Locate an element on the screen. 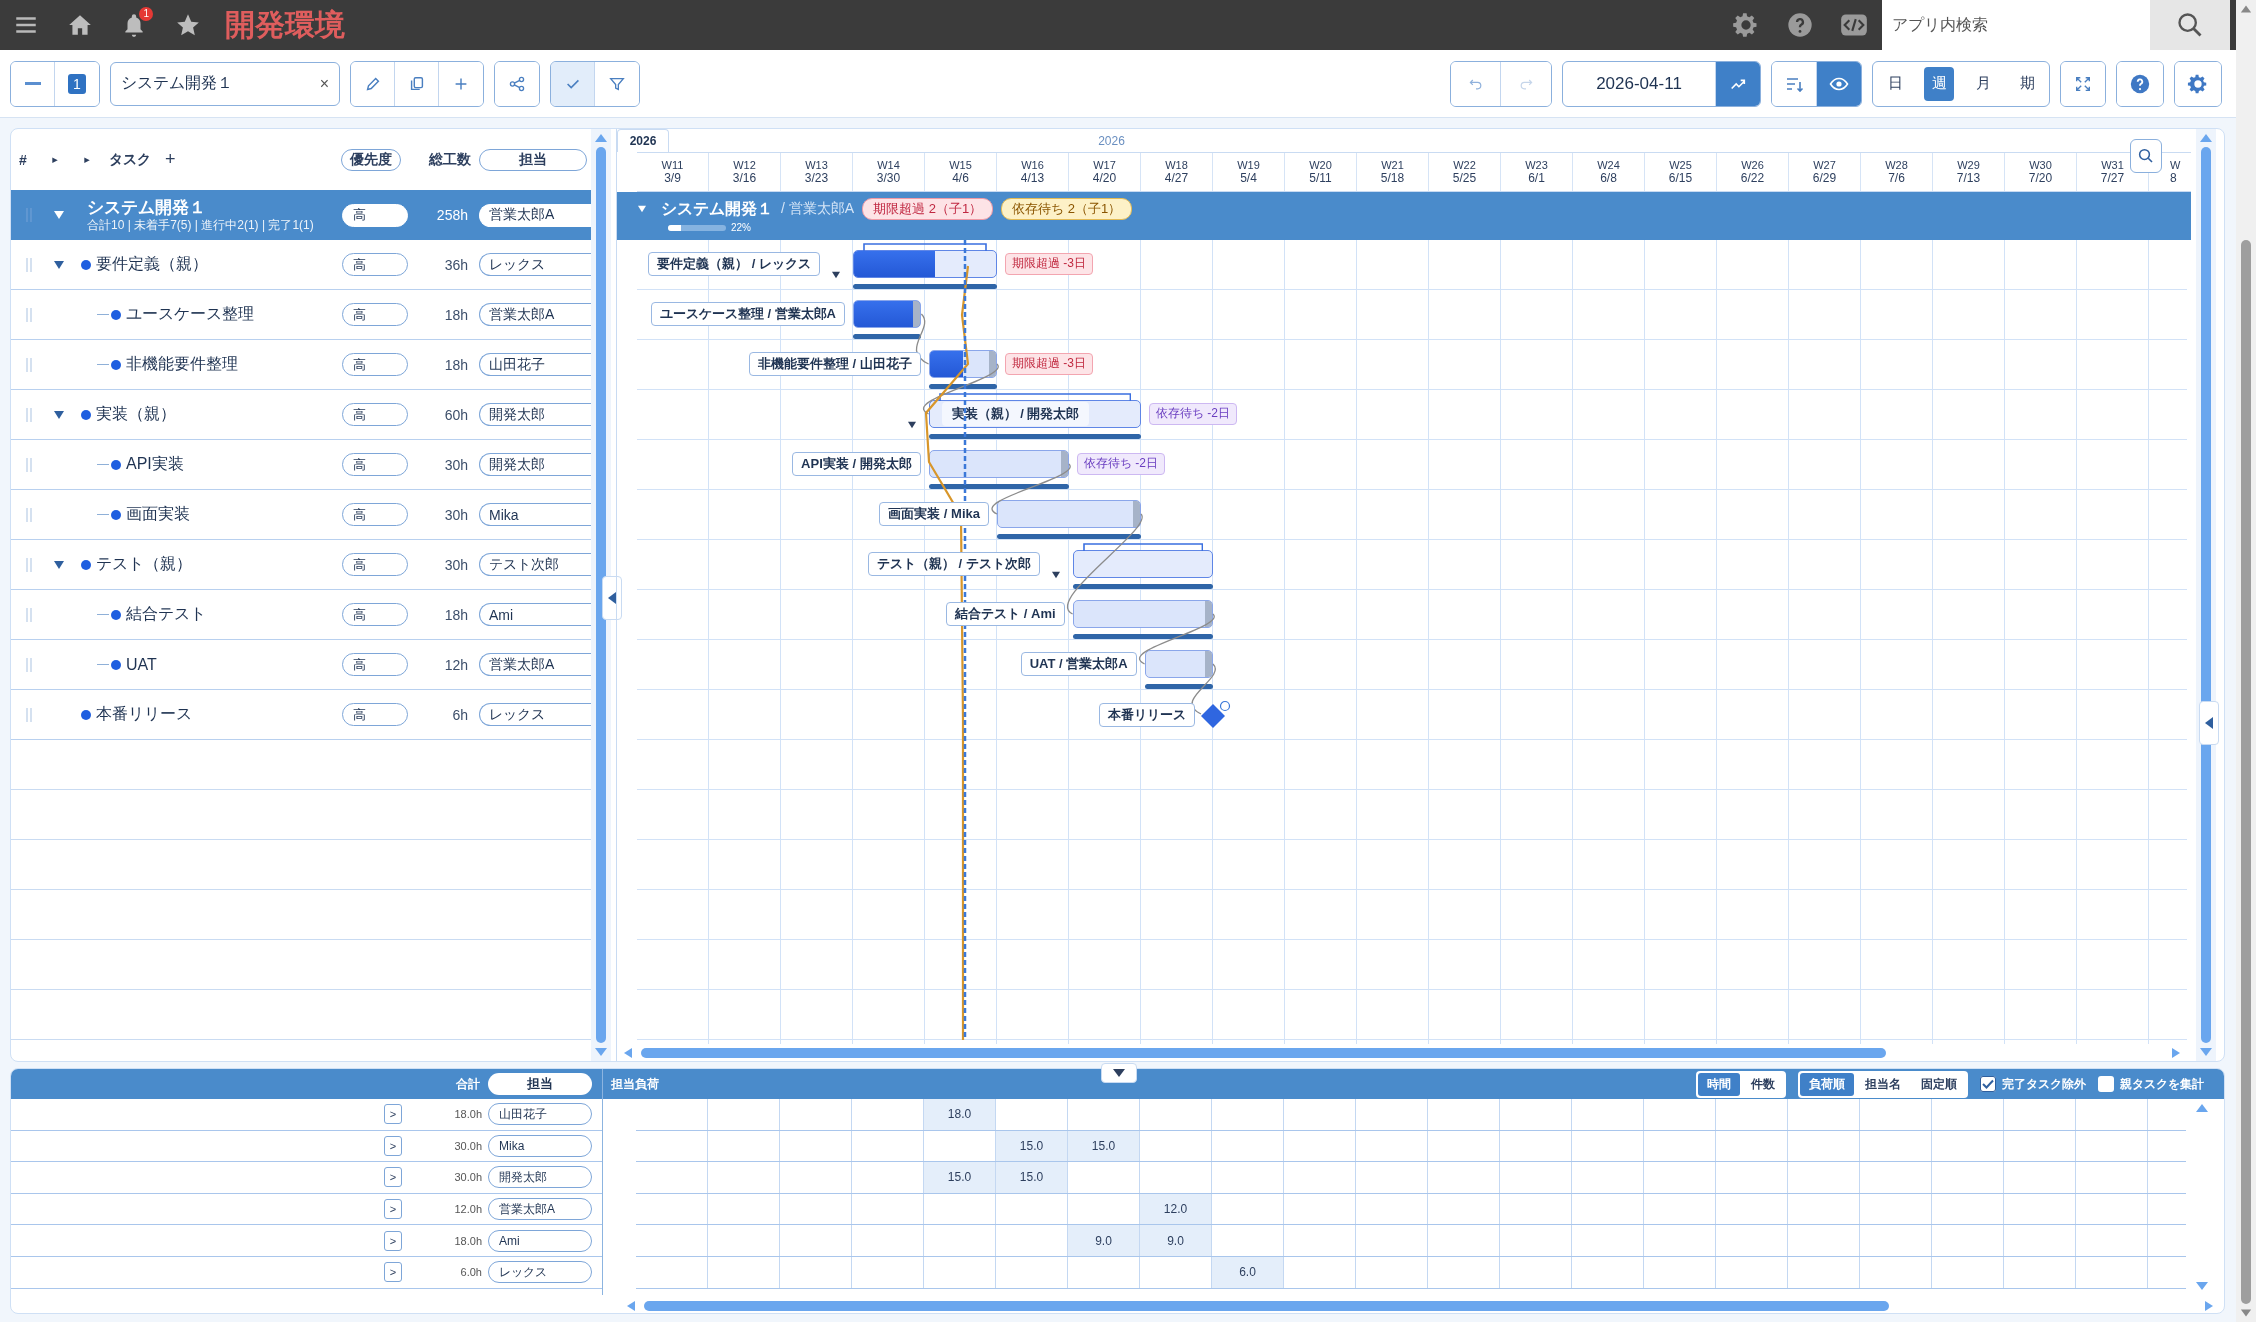 Image resolution: width=2256 pixels, height=1322 pixels. project-select: システム開発１ × is located at coordinates (225, 83).